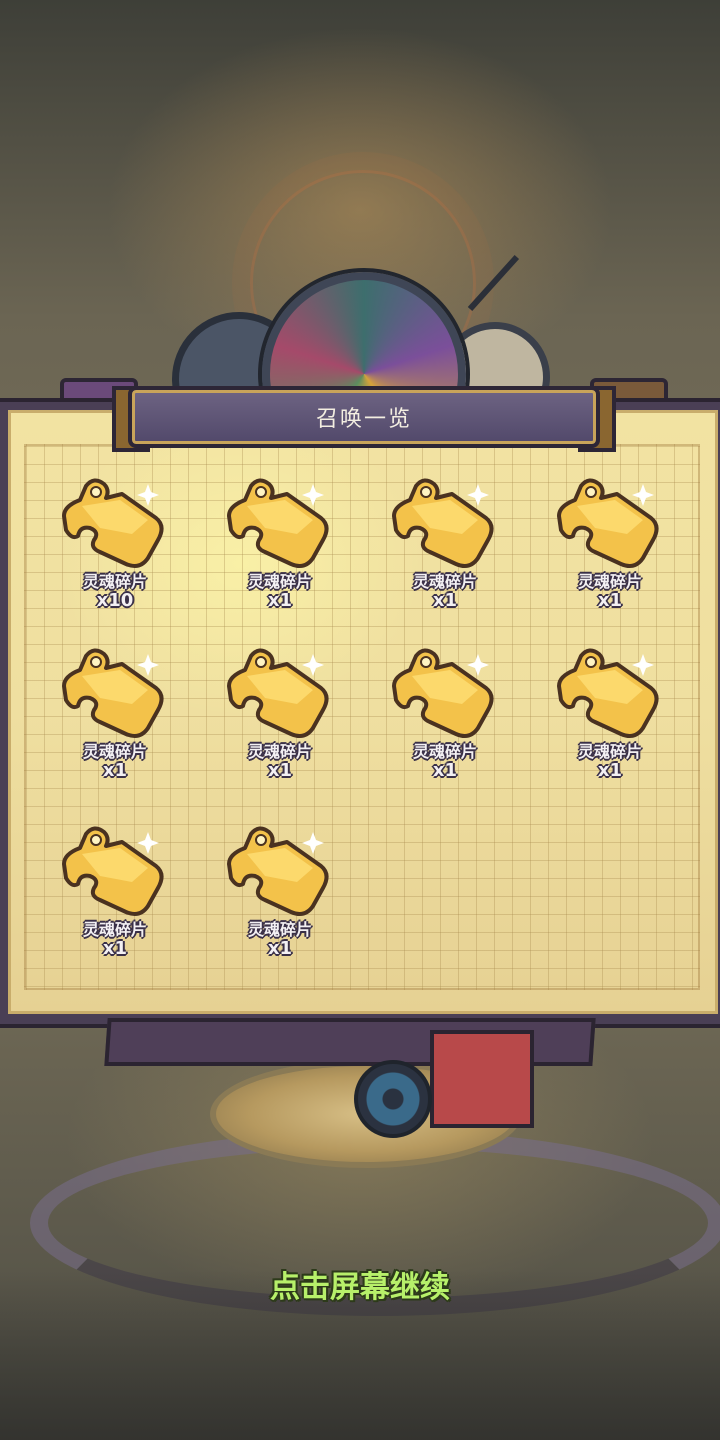 This screenshot has width=720, height=1440. What do you see at coordinates (393, 1099) in the screenshot?
I see `gear-icon` at bounding box center [393, 1099].